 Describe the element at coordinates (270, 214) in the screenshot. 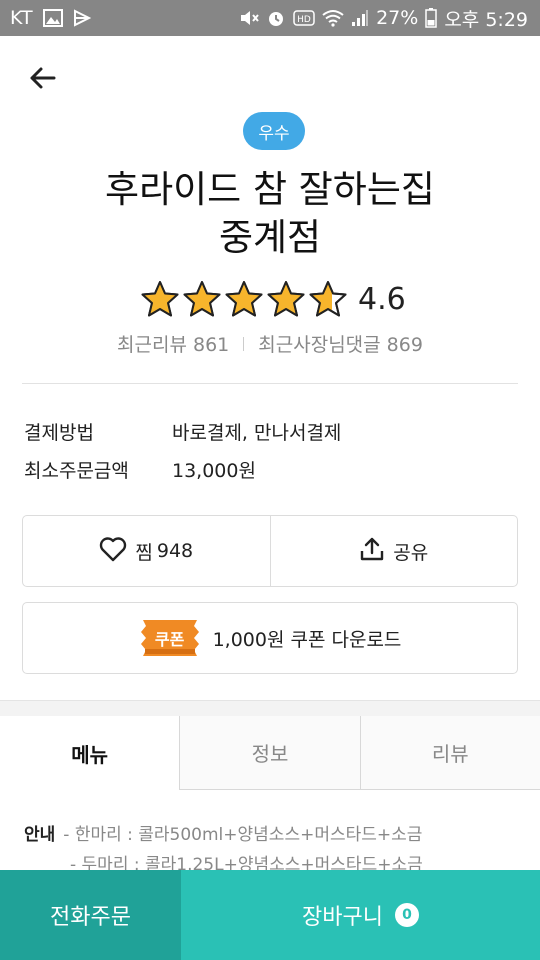

I see `store-title: 후라이드 참 잘하는집 중계점` at that location.